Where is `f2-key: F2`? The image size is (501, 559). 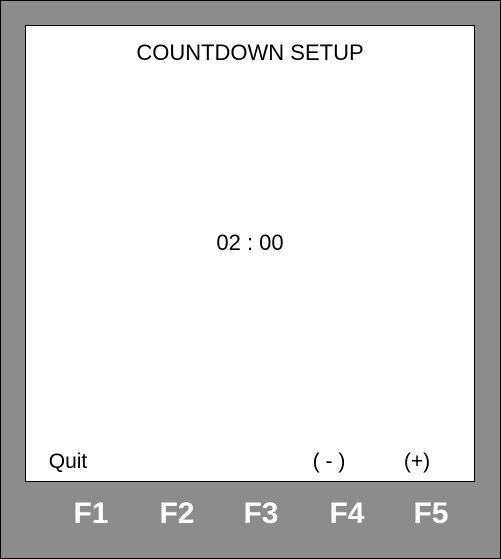
f2-key: F2 is located at coordinates (177, 514).